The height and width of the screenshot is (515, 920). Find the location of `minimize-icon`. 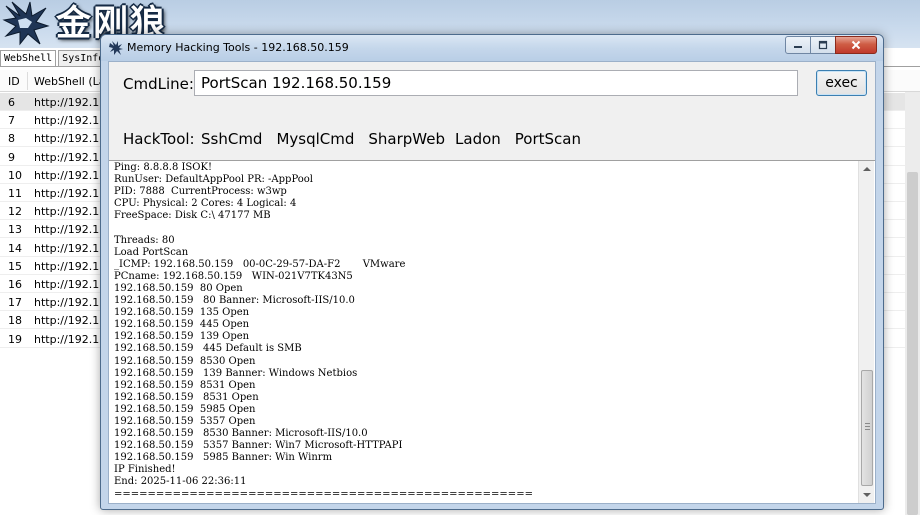

minimize-icon is located at coordinates (798, 47).